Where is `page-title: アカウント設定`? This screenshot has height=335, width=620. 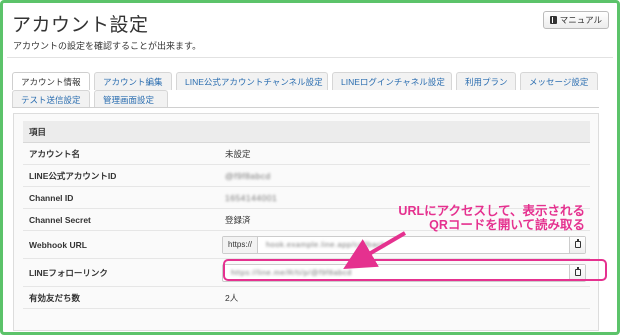 page-title: アカウント設定 is located at coordinates (80, 25).